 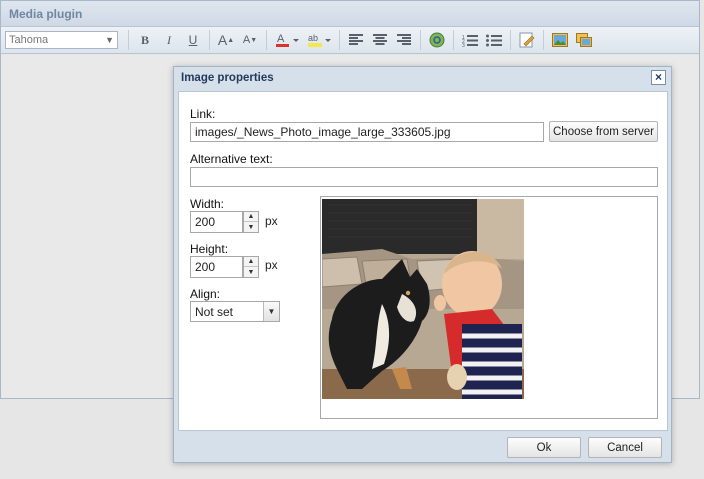 I want to click on numbered-list-button: 1 2 3, so click(x=470, y=40).